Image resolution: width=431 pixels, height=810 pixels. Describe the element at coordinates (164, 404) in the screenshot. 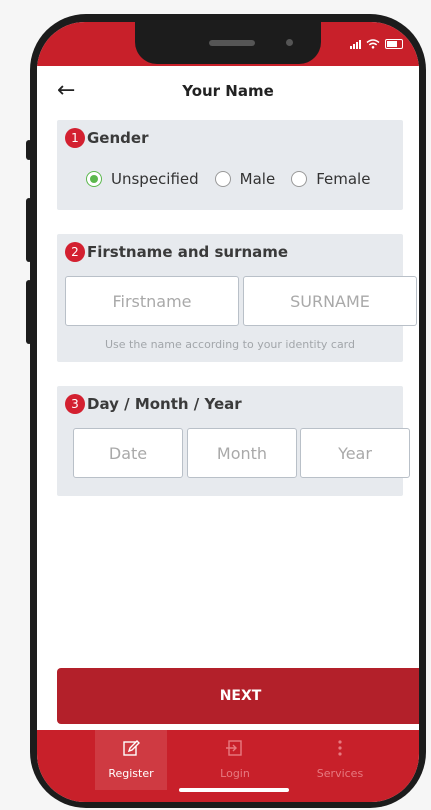

I see `dob-label: Day / Month / Year` at that location.